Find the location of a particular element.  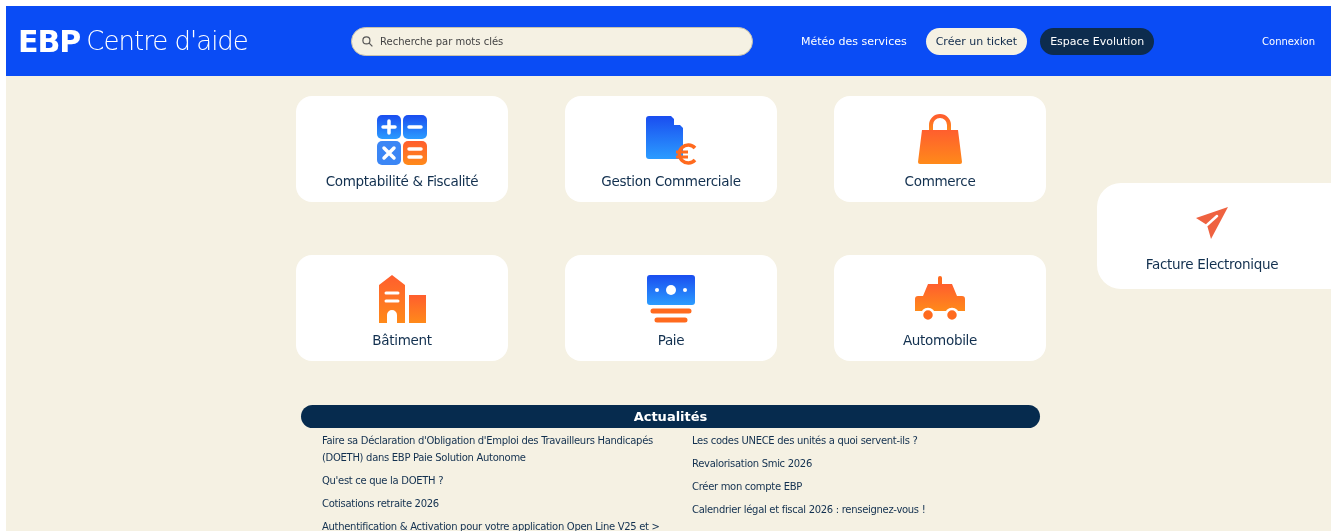

category-label: Facture Electronique is located at coordinates (1212, 264).